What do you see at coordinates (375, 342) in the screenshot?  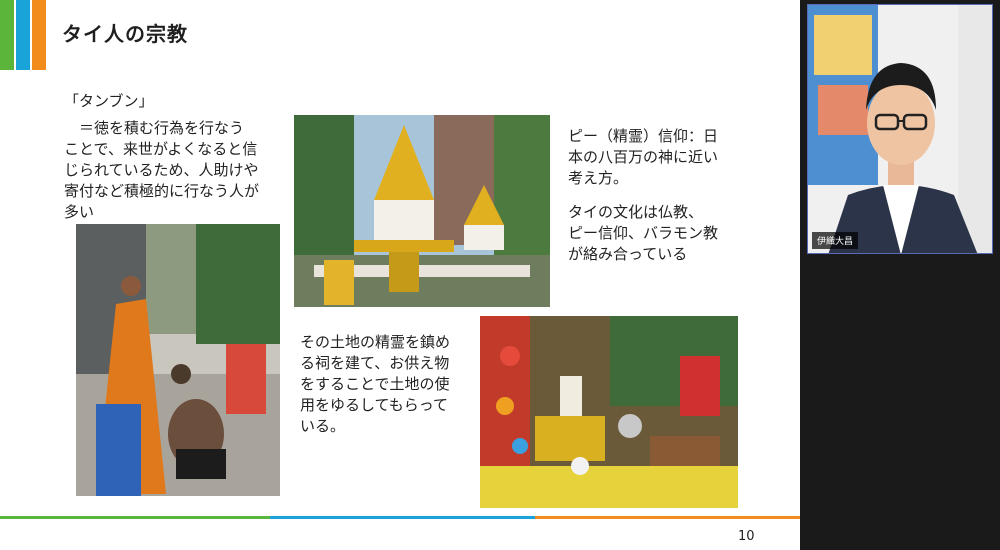 I see `shrine-line: その土地の精霊を鎮め` at bounding box center [375, 342].